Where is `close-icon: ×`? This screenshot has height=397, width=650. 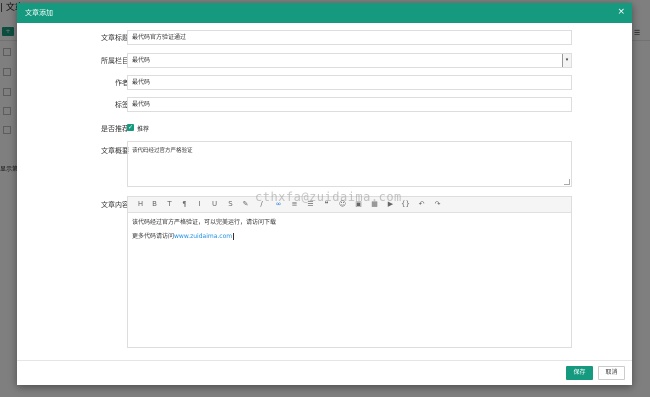 close-icon: × is located at coordinates (621, 12).